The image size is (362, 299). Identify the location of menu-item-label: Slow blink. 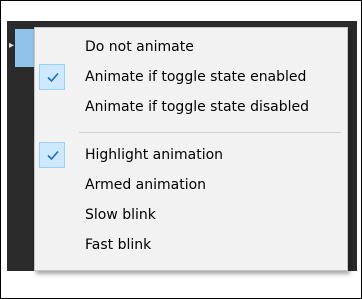
(120, 215).